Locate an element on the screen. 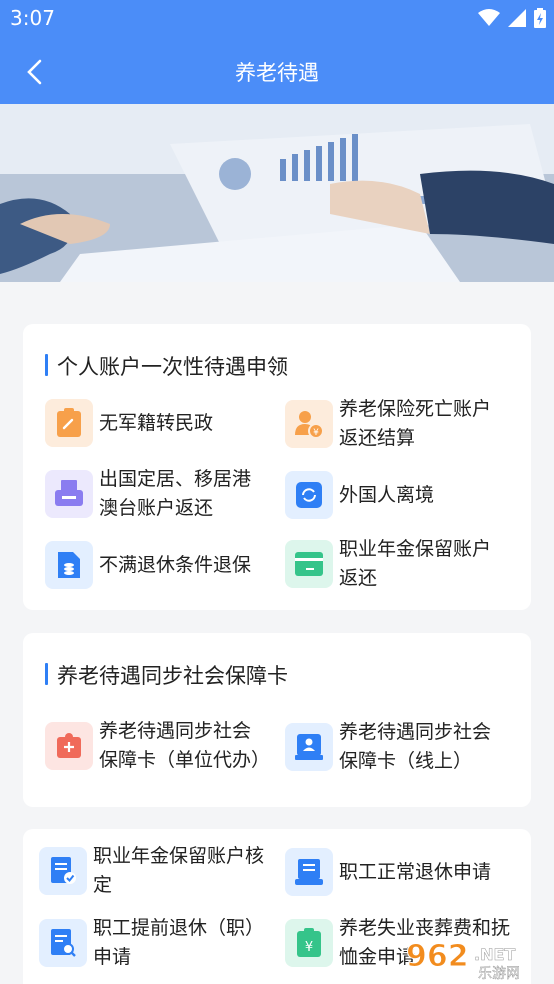  service-item-label: 职业年金保留账户返还 is located at coordinates (415, 563).